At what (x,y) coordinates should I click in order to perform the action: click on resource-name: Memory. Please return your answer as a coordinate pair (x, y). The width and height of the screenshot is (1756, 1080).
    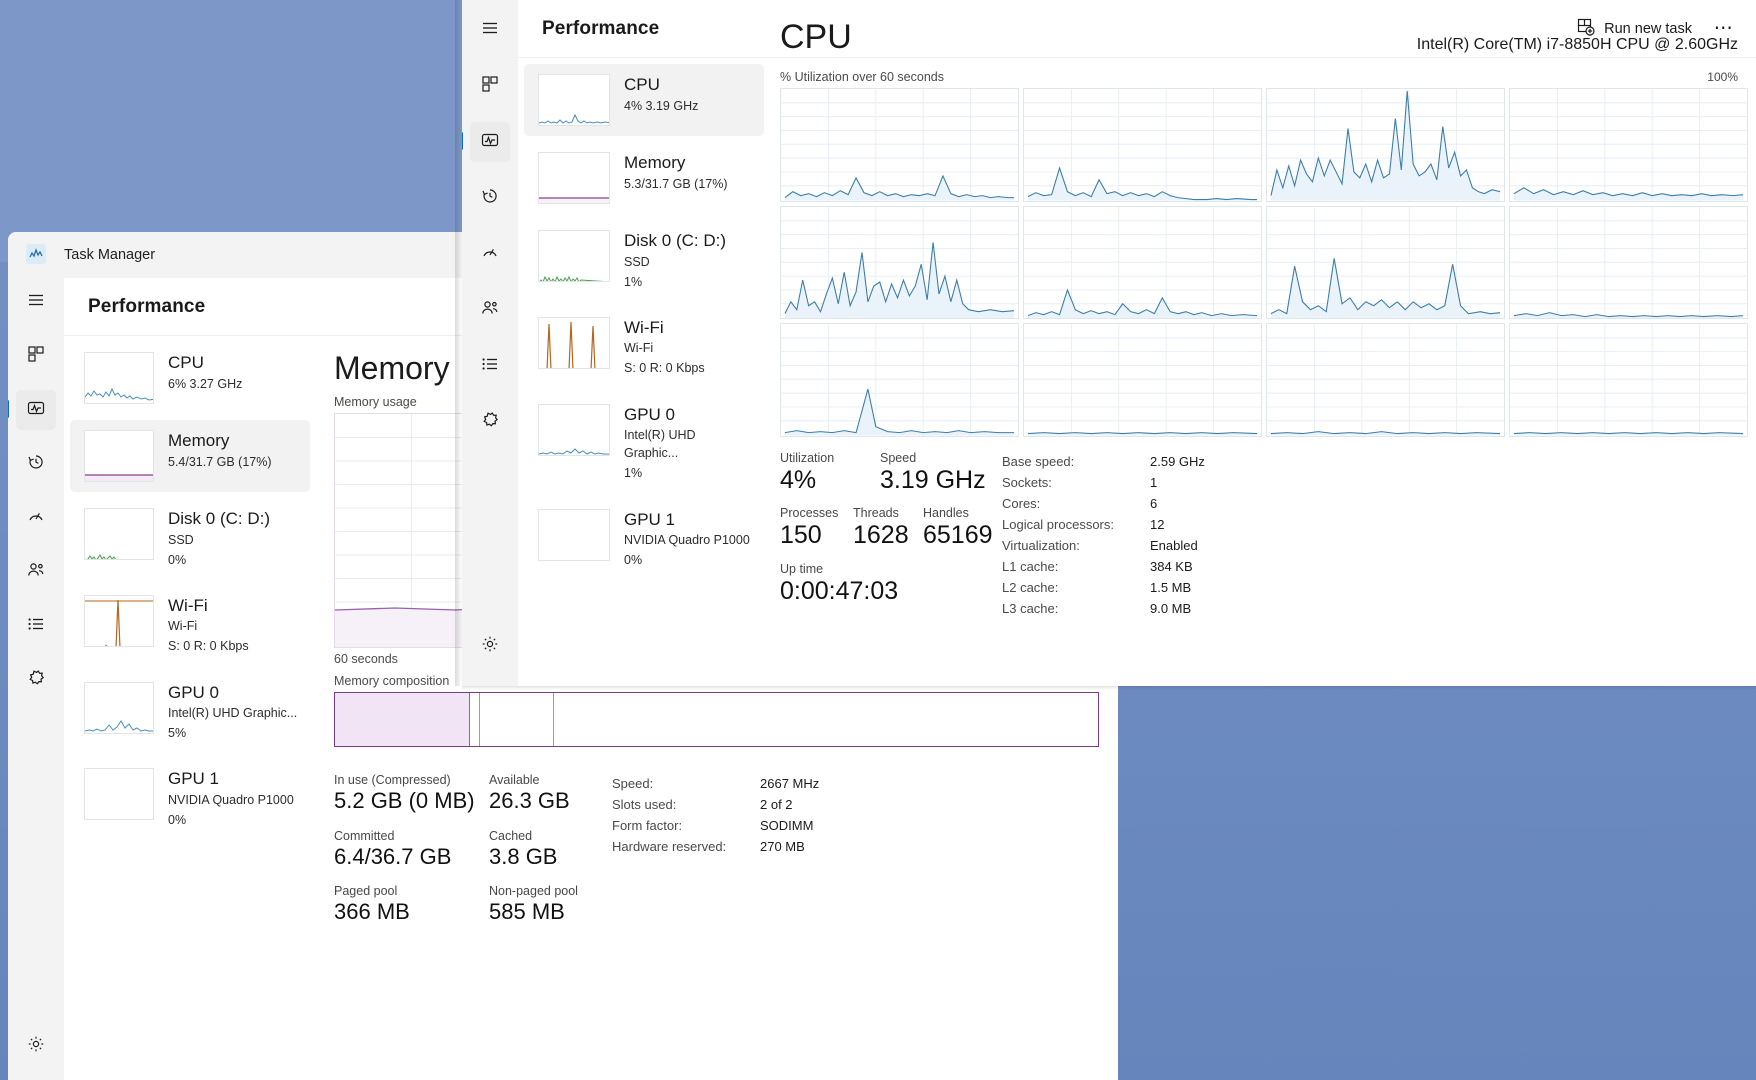
    Looking at the image, I should click on (199, 440).